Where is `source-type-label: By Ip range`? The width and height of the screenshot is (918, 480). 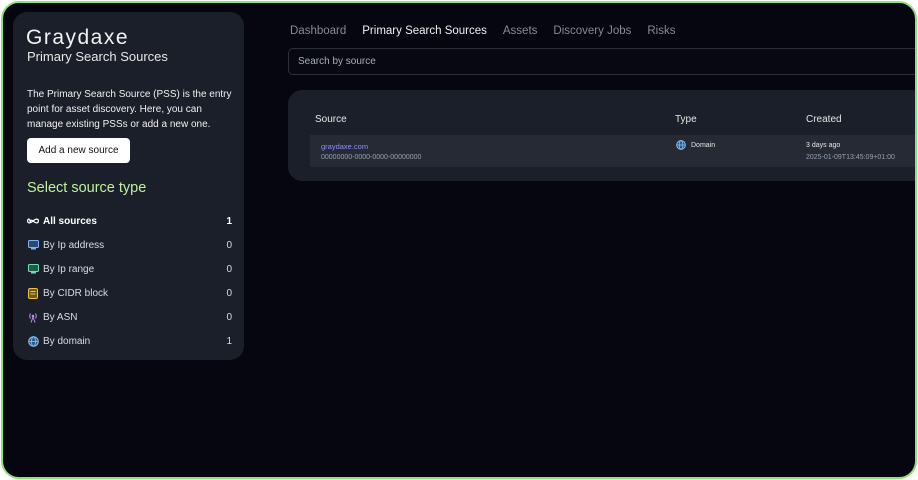
source-type-label: By Ip range is located at coordinates (69, 269).